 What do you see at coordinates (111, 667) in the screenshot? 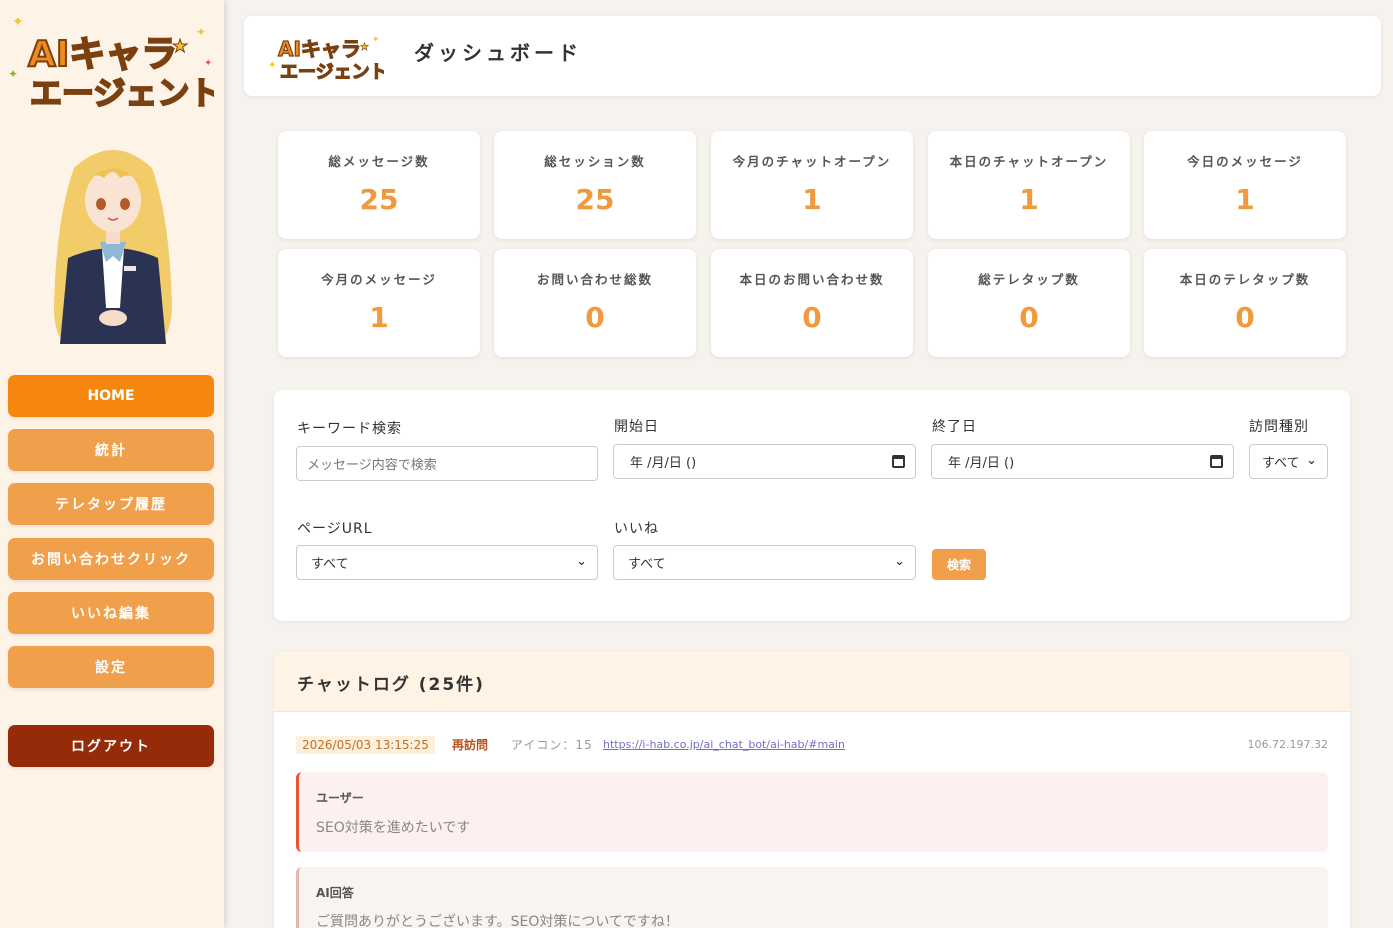
I see `sidebar-item-settings: 設定` at bounding box center [111, 667].